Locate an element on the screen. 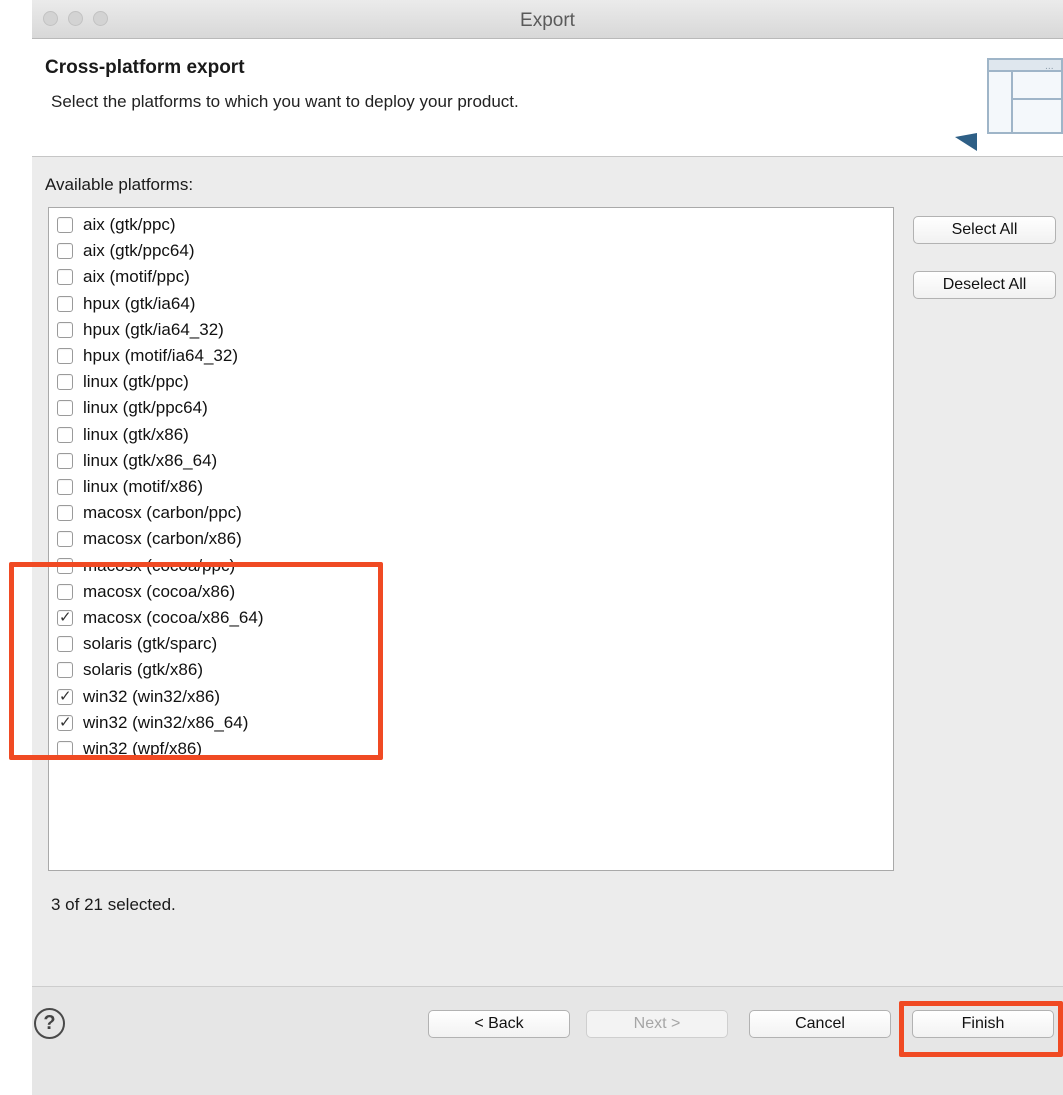 This screenshot has width=1063, height=1095. platform-row: hpux (gtk/ia64_32) is located at coordinates (140, 330).